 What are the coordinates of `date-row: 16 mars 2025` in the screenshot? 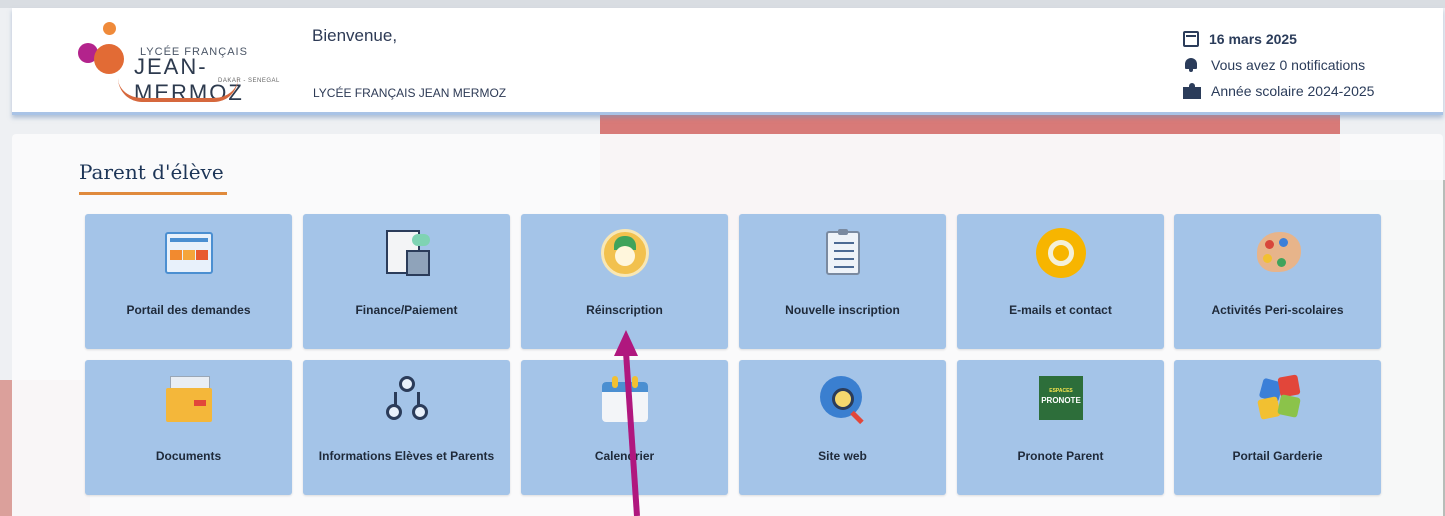 It's located at (1278, 39).